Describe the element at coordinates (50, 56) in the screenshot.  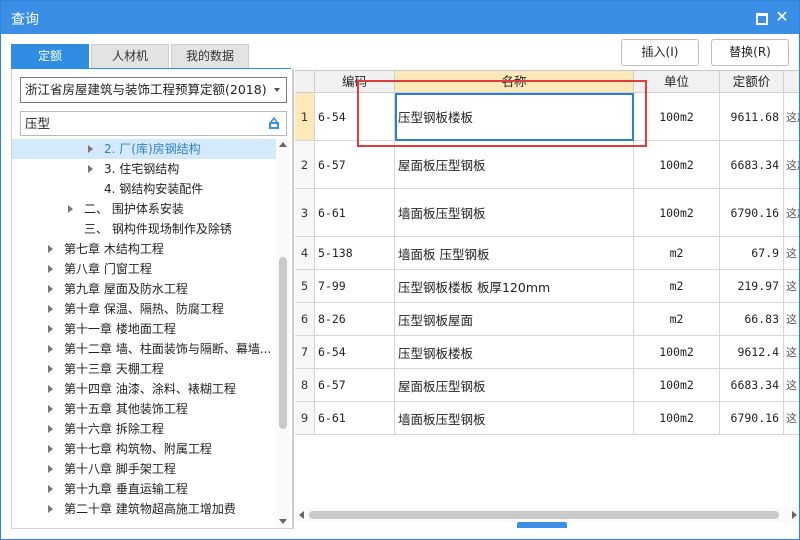
I see `tab-quota: 定额` at that location.